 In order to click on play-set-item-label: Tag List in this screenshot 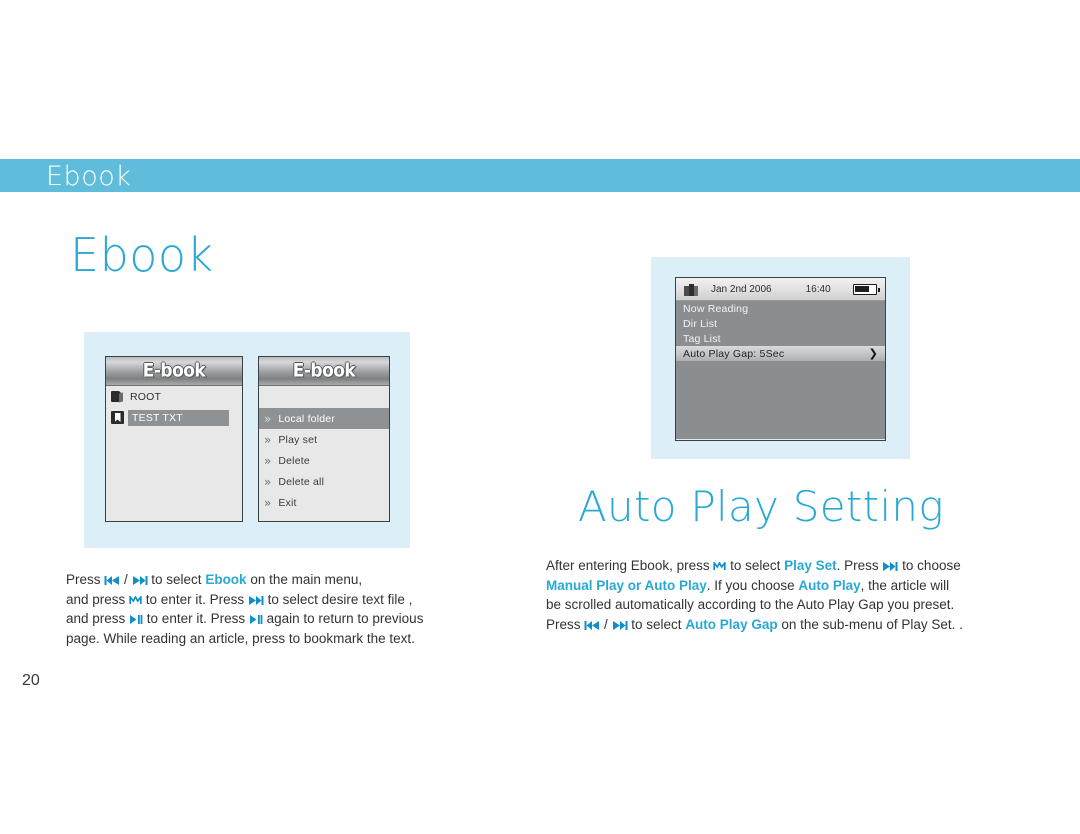, I will do `click(702, 338)`.